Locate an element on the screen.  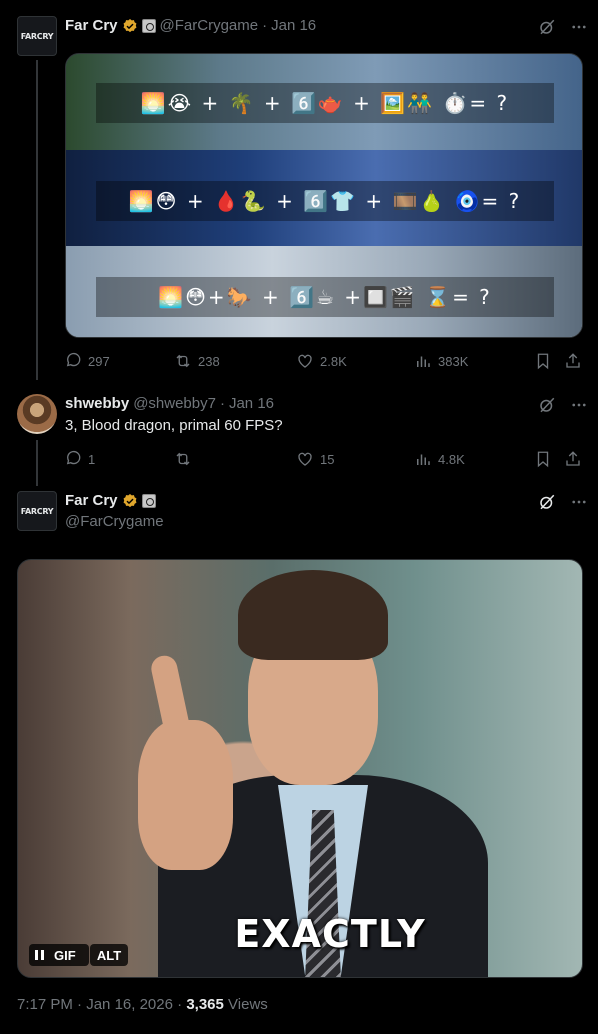
tweet1-header: Far Cry @FarCrygame · Jan 16 is located at coordinates (190, 25).